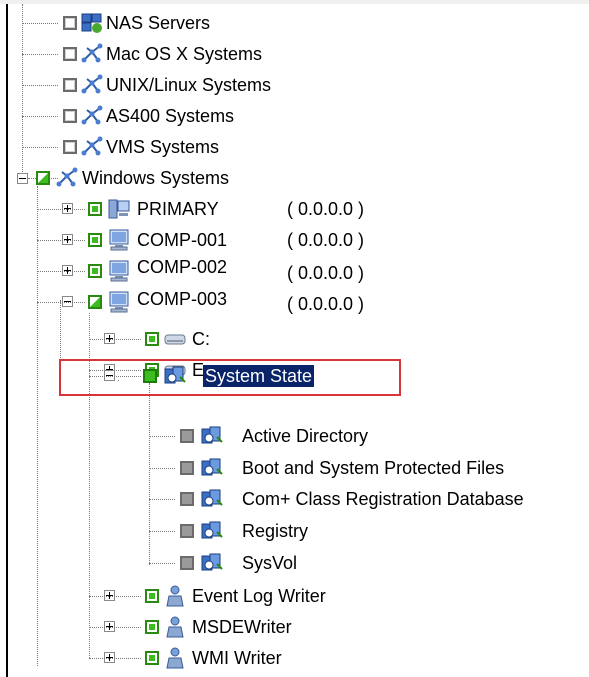 This screenshot has width=589, height=677. Describe the element at coordinates (242, 627) in the screenshot. I see `tree-label-msde-writer: MSDEWriter` at that location.